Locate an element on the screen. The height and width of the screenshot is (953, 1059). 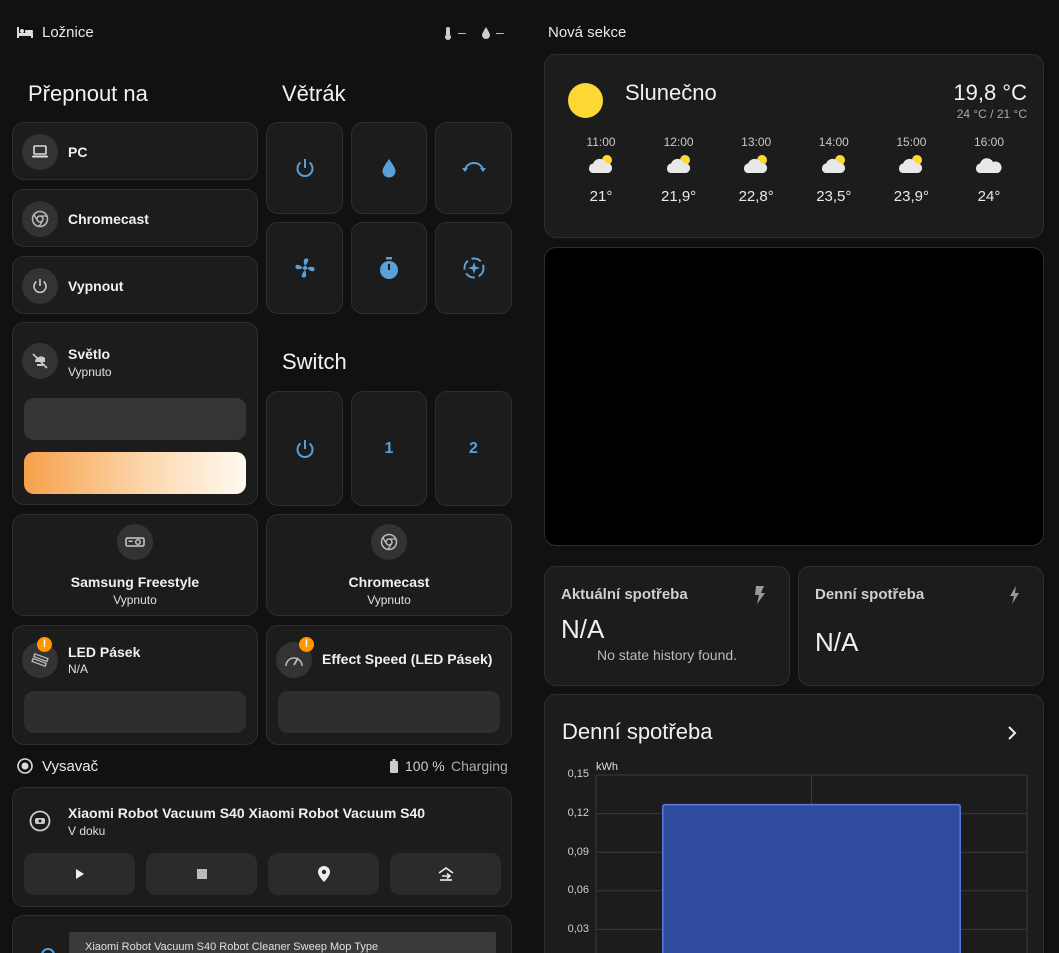
forecast-item: 15:00 23,9° is located at coordinates (911, 170).